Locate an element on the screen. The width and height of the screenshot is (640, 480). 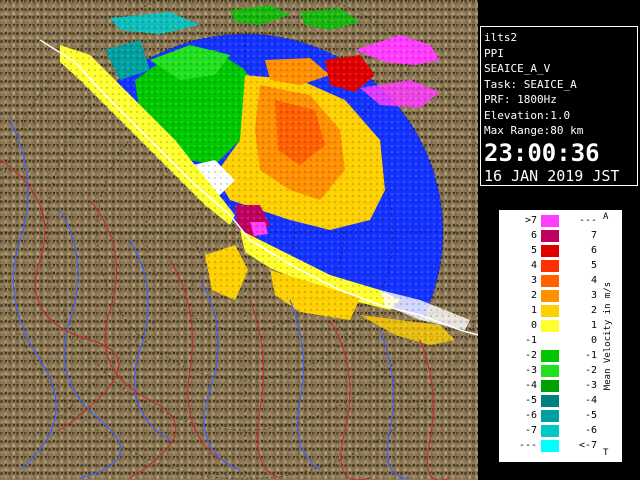
legend-lower-bound: -4 is located at coordinates (530, 385).